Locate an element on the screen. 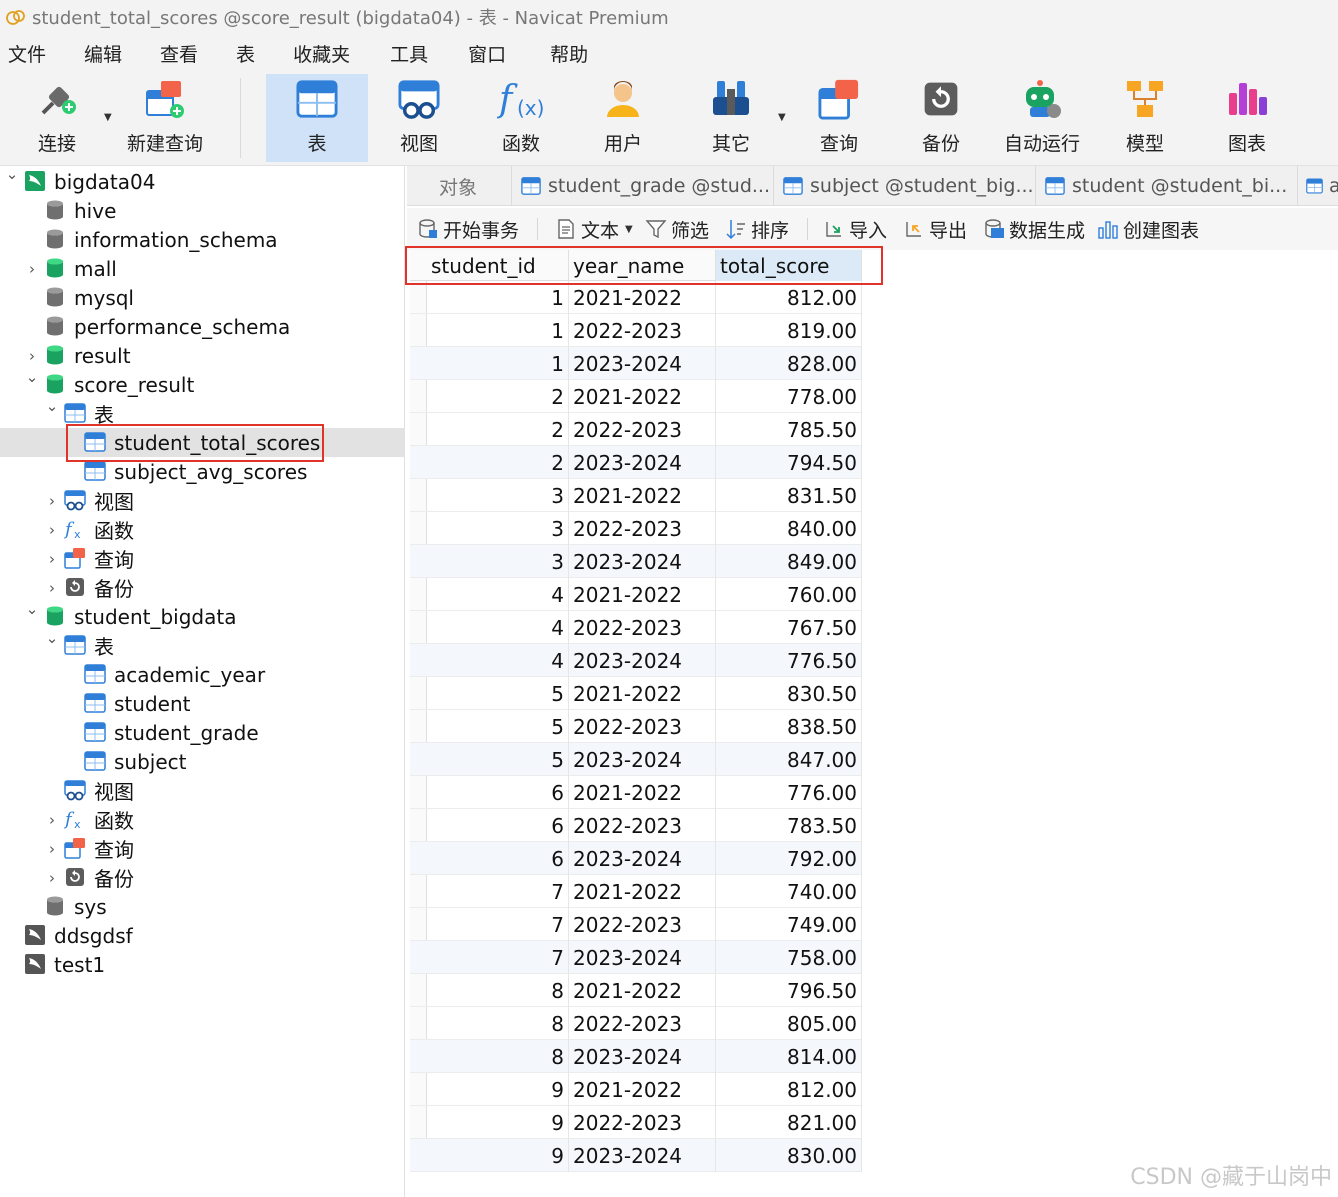 This screenshot has height=1197, width=1338. table-row: 4 2022-2023 767.50 is located at coordinates (636, 627).